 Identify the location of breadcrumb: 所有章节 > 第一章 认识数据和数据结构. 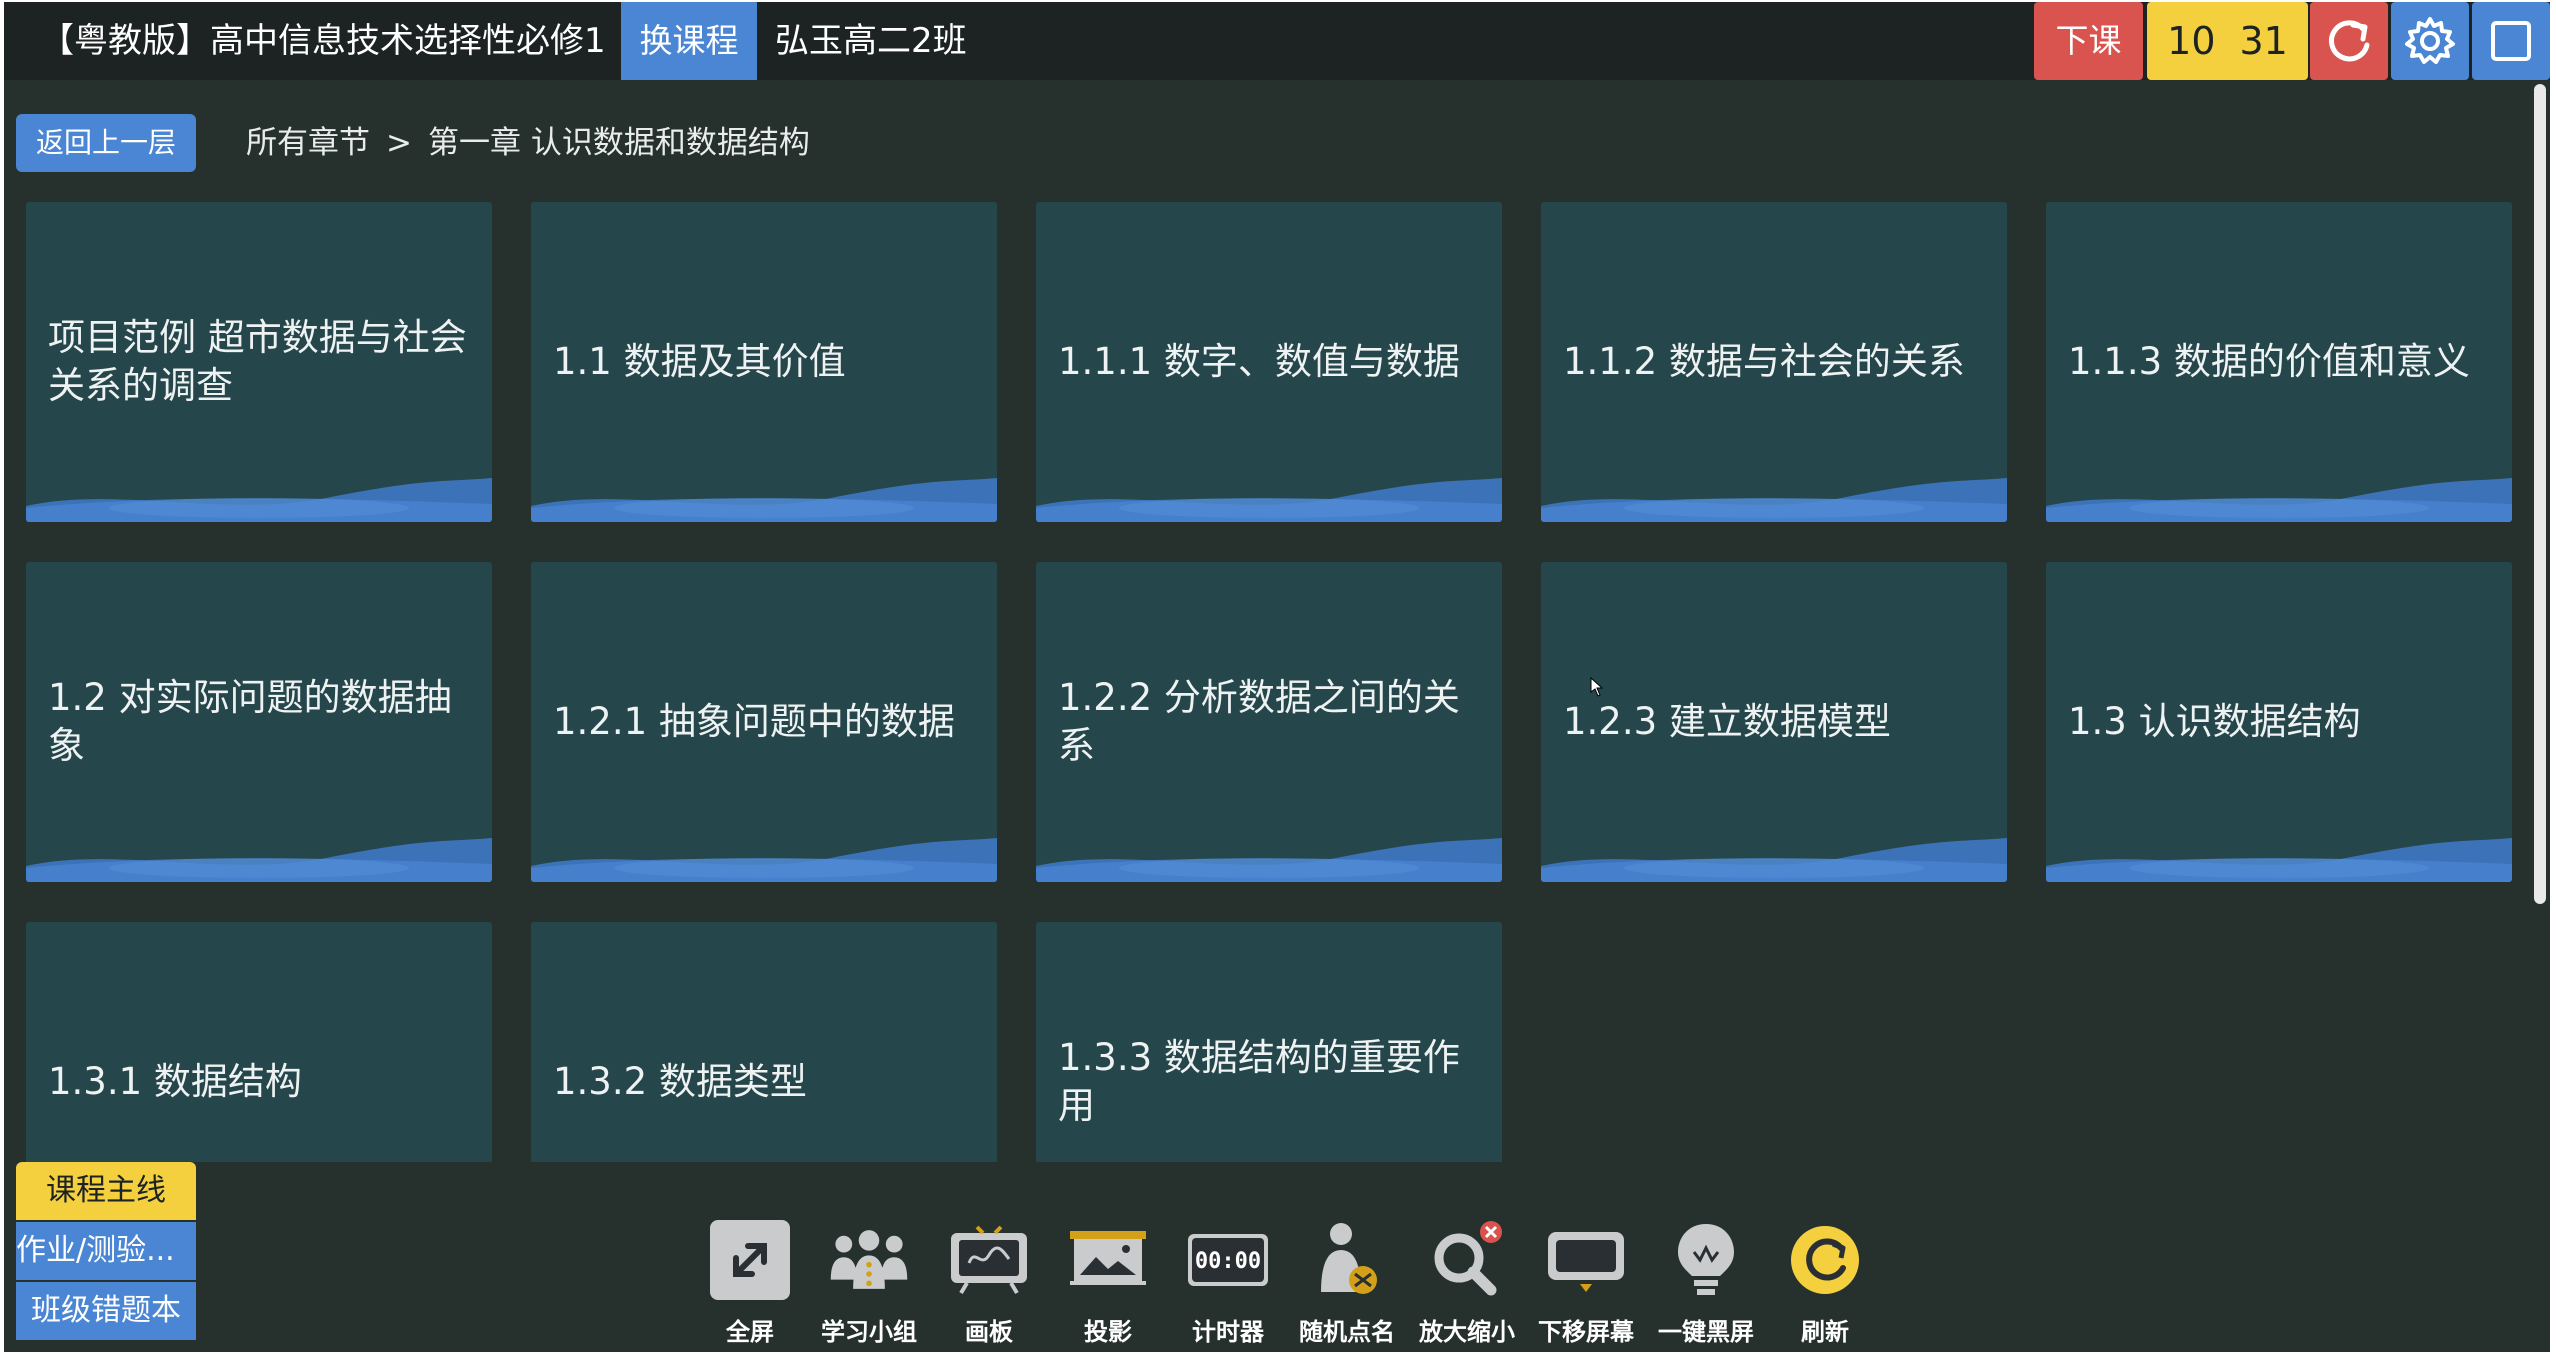
(528, 143).